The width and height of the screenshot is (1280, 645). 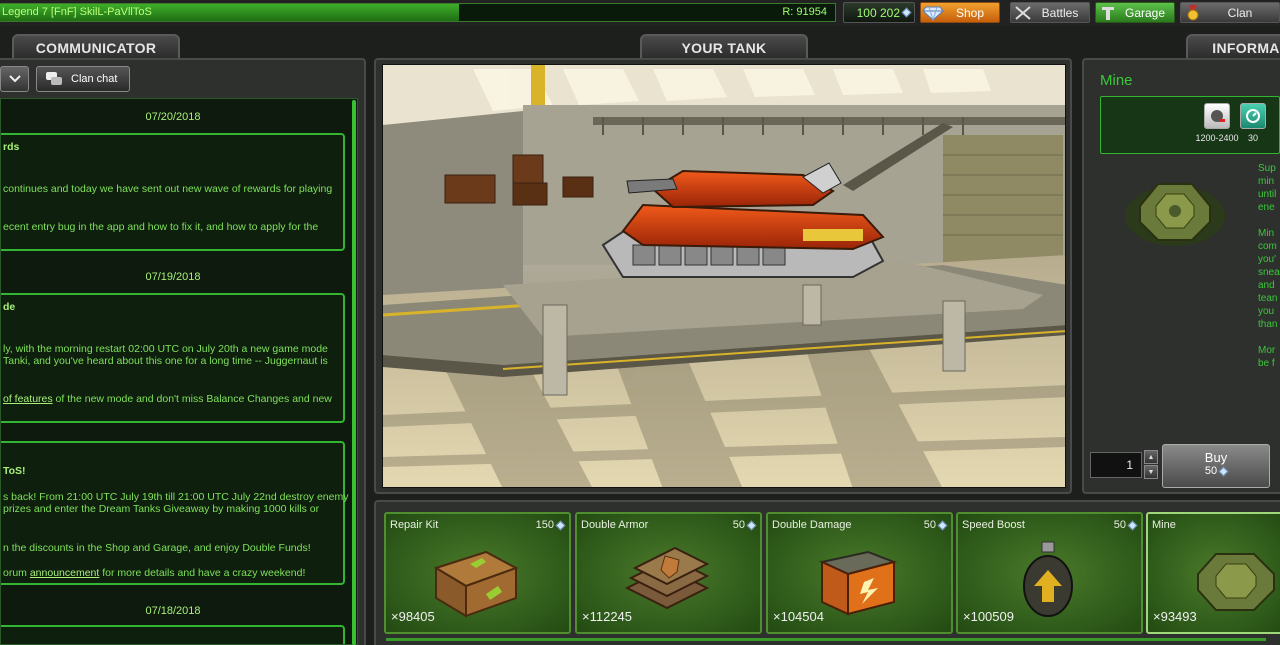 I want to click on item-card-name: Double Damage, so click(x=812, y=525).